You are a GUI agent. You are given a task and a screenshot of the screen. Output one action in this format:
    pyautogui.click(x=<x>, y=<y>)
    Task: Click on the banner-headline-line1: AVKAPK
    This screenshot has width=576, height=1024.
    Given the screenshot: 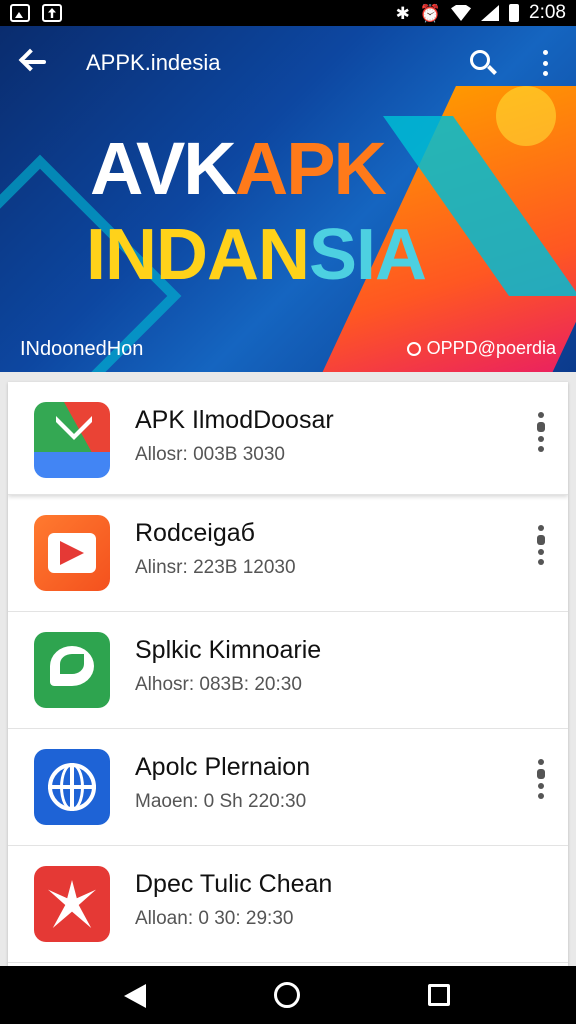 What is the action you would take?
    pyautogui.click(x=238, y=168)
    